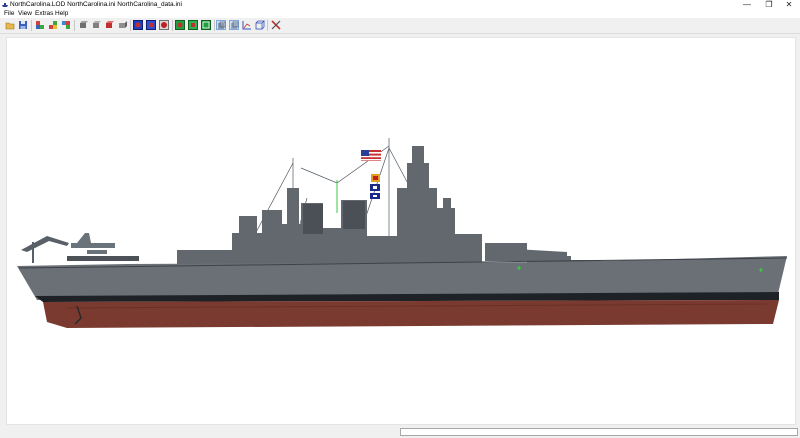 This screenshot has width=800, height=438. I want to click on view-green-3-button, so click(206, 25).